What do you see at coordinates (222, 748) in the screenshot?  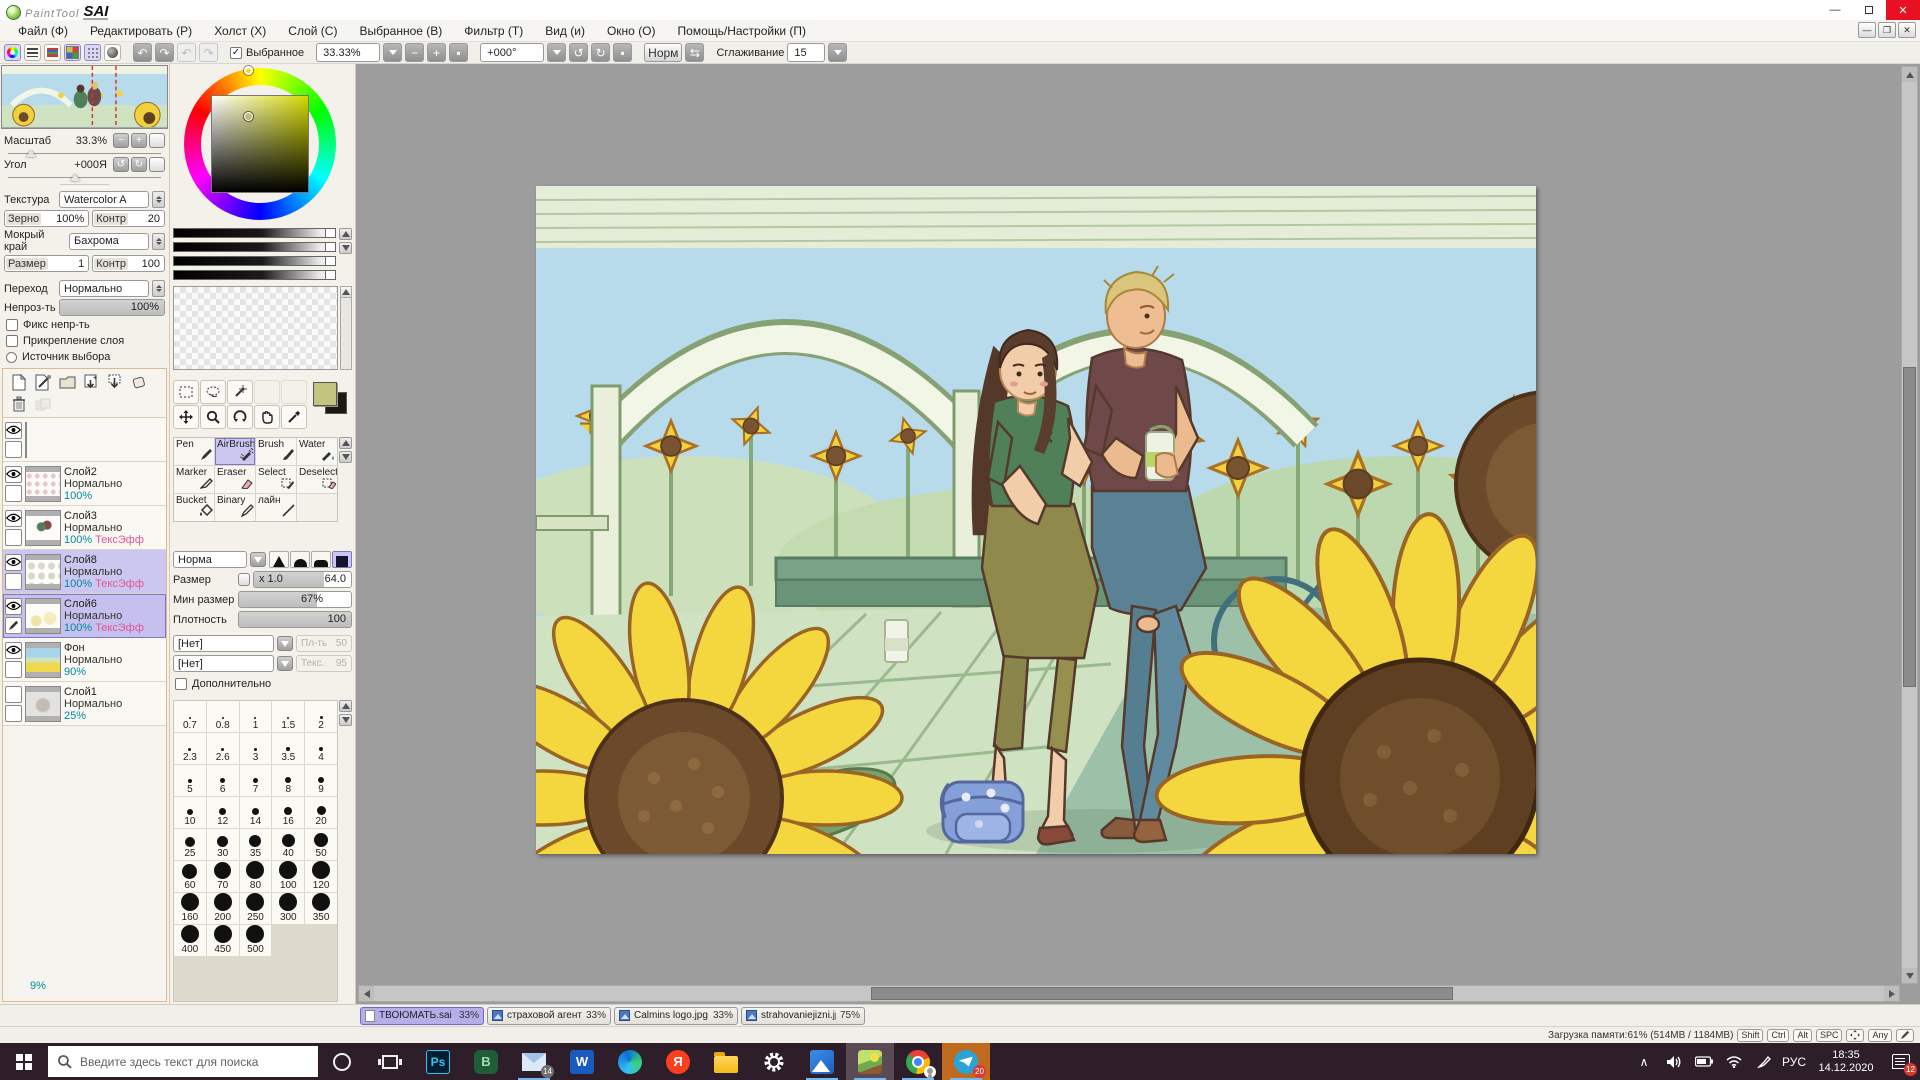 I see `brush-size-preset: 2.6` at bounding box center [222, 748].